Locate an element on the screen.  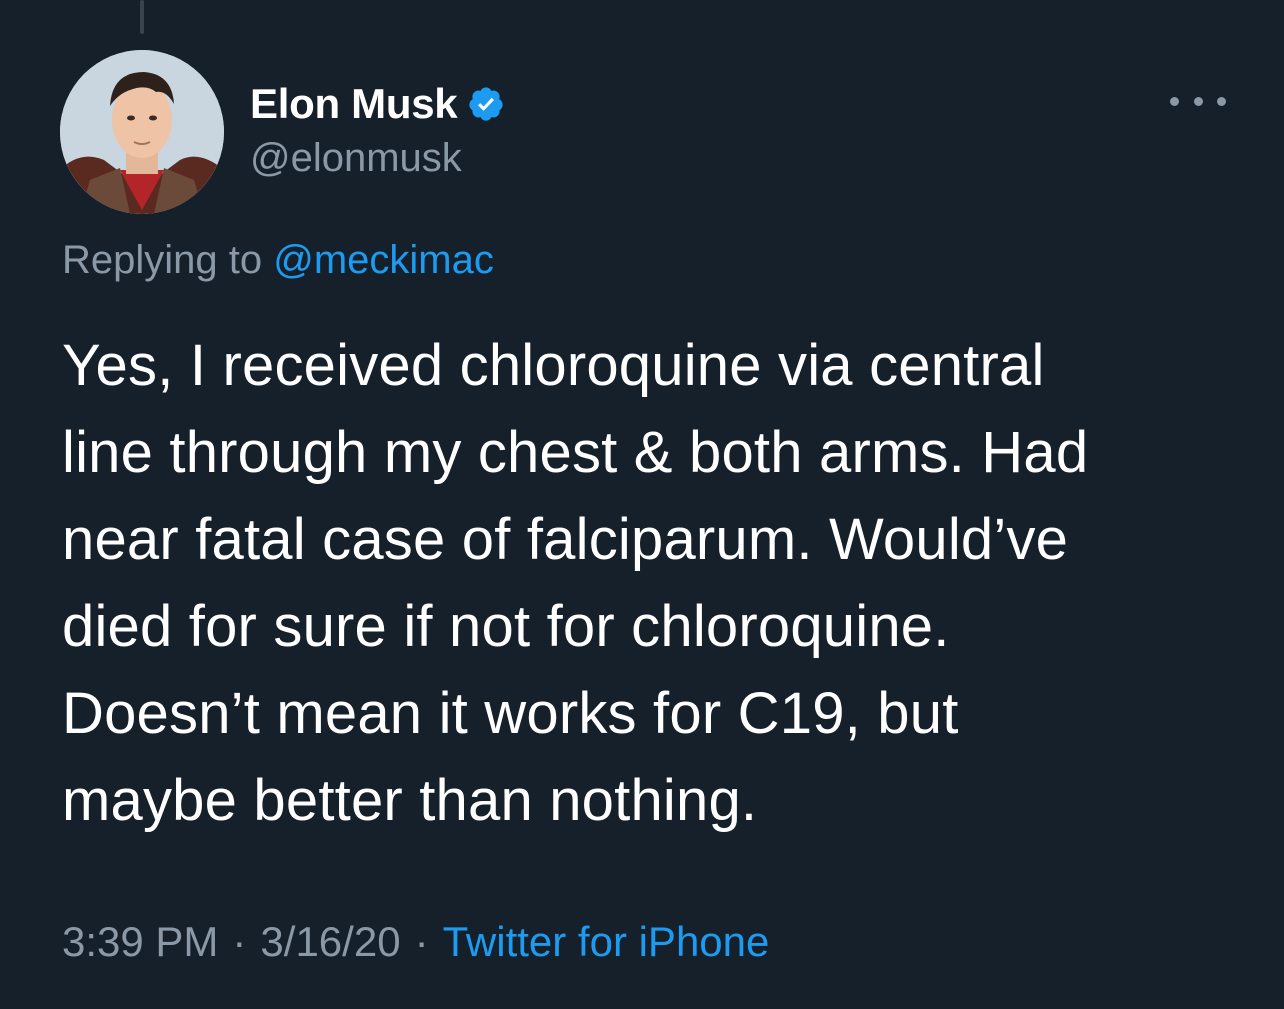
tweet-source-link: Twitter for iPhone is located at coordinates (606, 941).